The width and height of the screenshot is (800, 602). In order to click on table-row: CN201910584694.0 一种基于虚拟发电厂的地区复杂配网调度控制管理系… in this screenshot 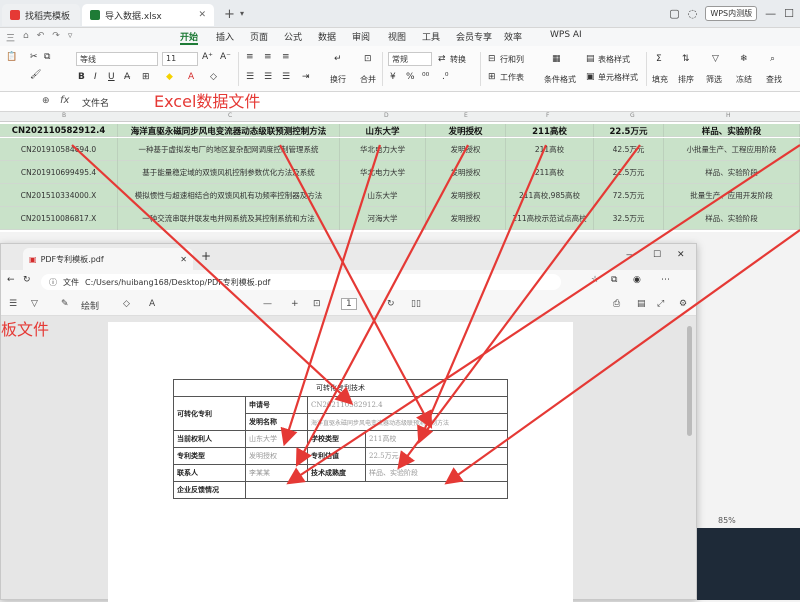, I will do `click(400, 149)`.